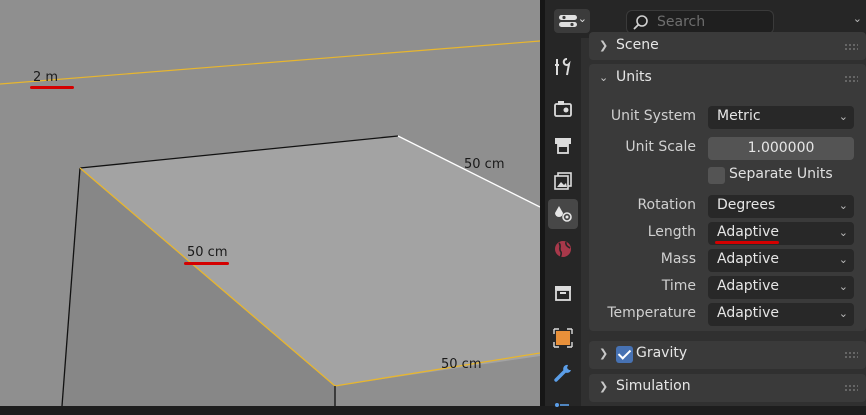 This screenshot has height=415, width=866. I want to click on rotation-label: Rotation, so click(666, 205).